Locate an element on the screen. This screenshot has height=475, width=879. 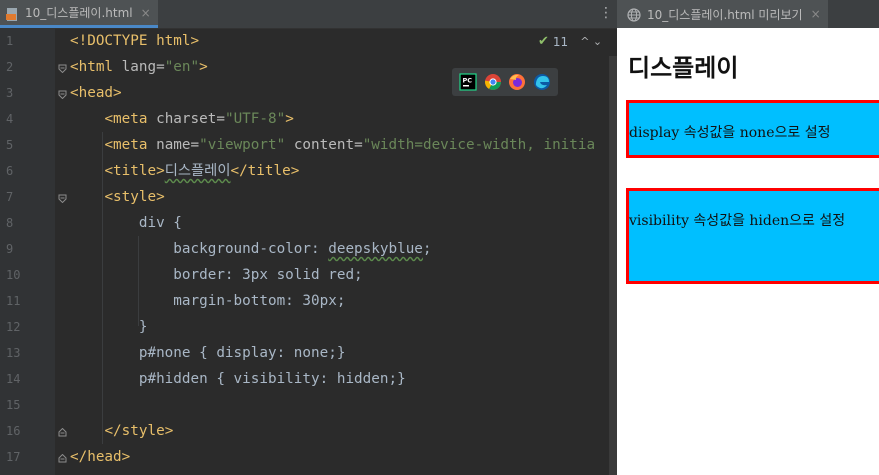
line-number: 15 is located at coordinates (13, 405).